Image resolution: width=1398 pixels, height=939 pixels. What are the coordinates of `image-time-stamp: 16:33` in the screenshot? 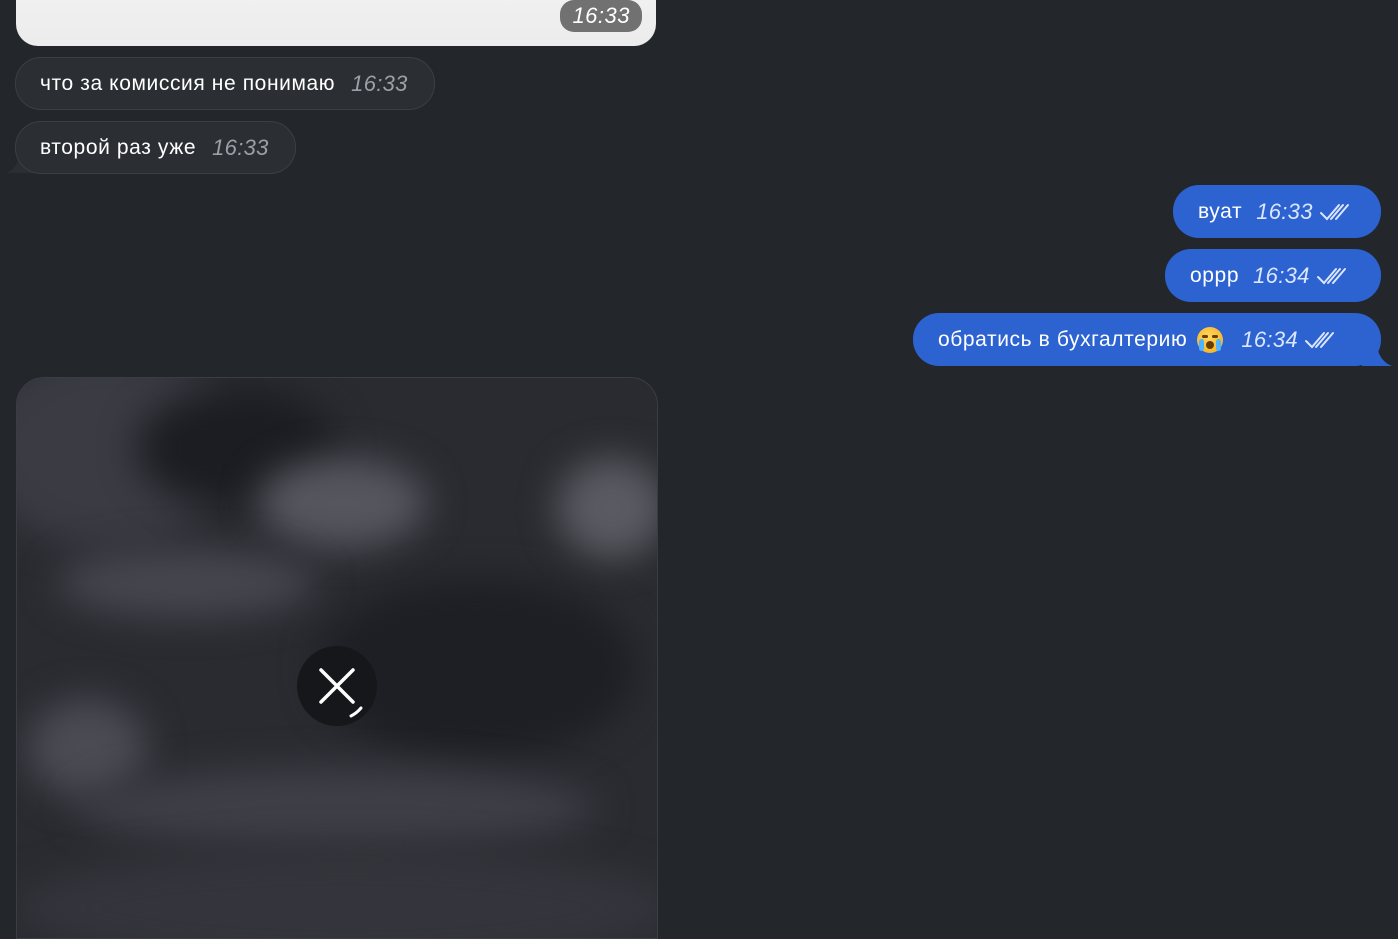 It's located at (601, 16).